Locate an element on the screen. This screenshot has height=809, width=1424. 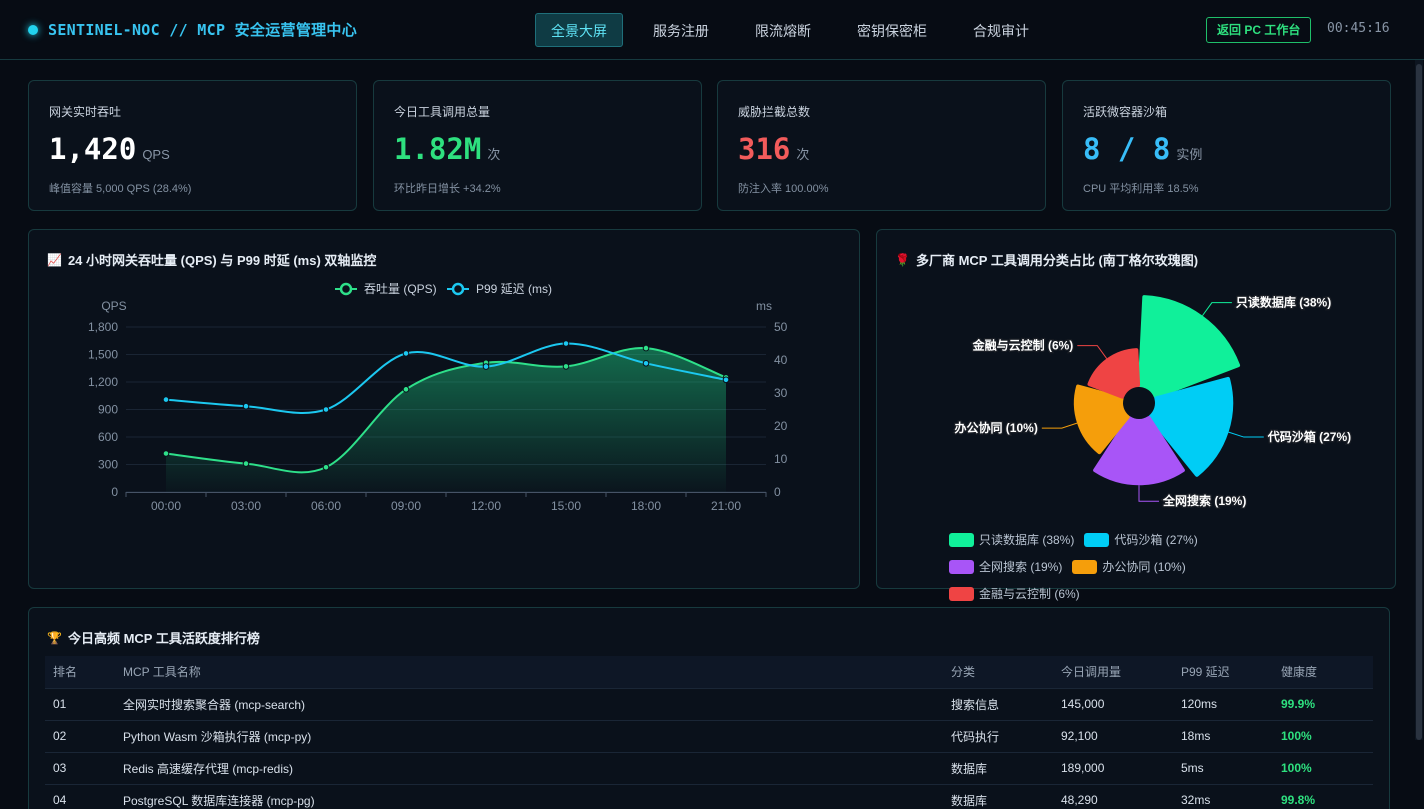
clock: 00:45:16 is located at coordinates (1358, 28).